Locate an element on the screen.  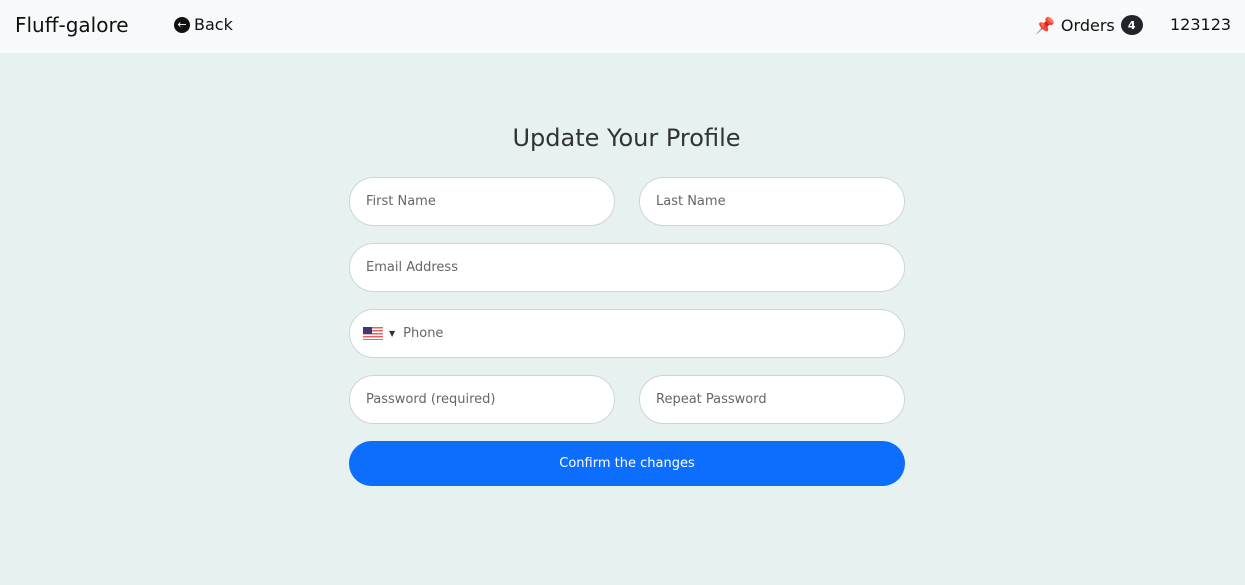
orders-count-badge: 4 is located at coordinates (1131, 25).